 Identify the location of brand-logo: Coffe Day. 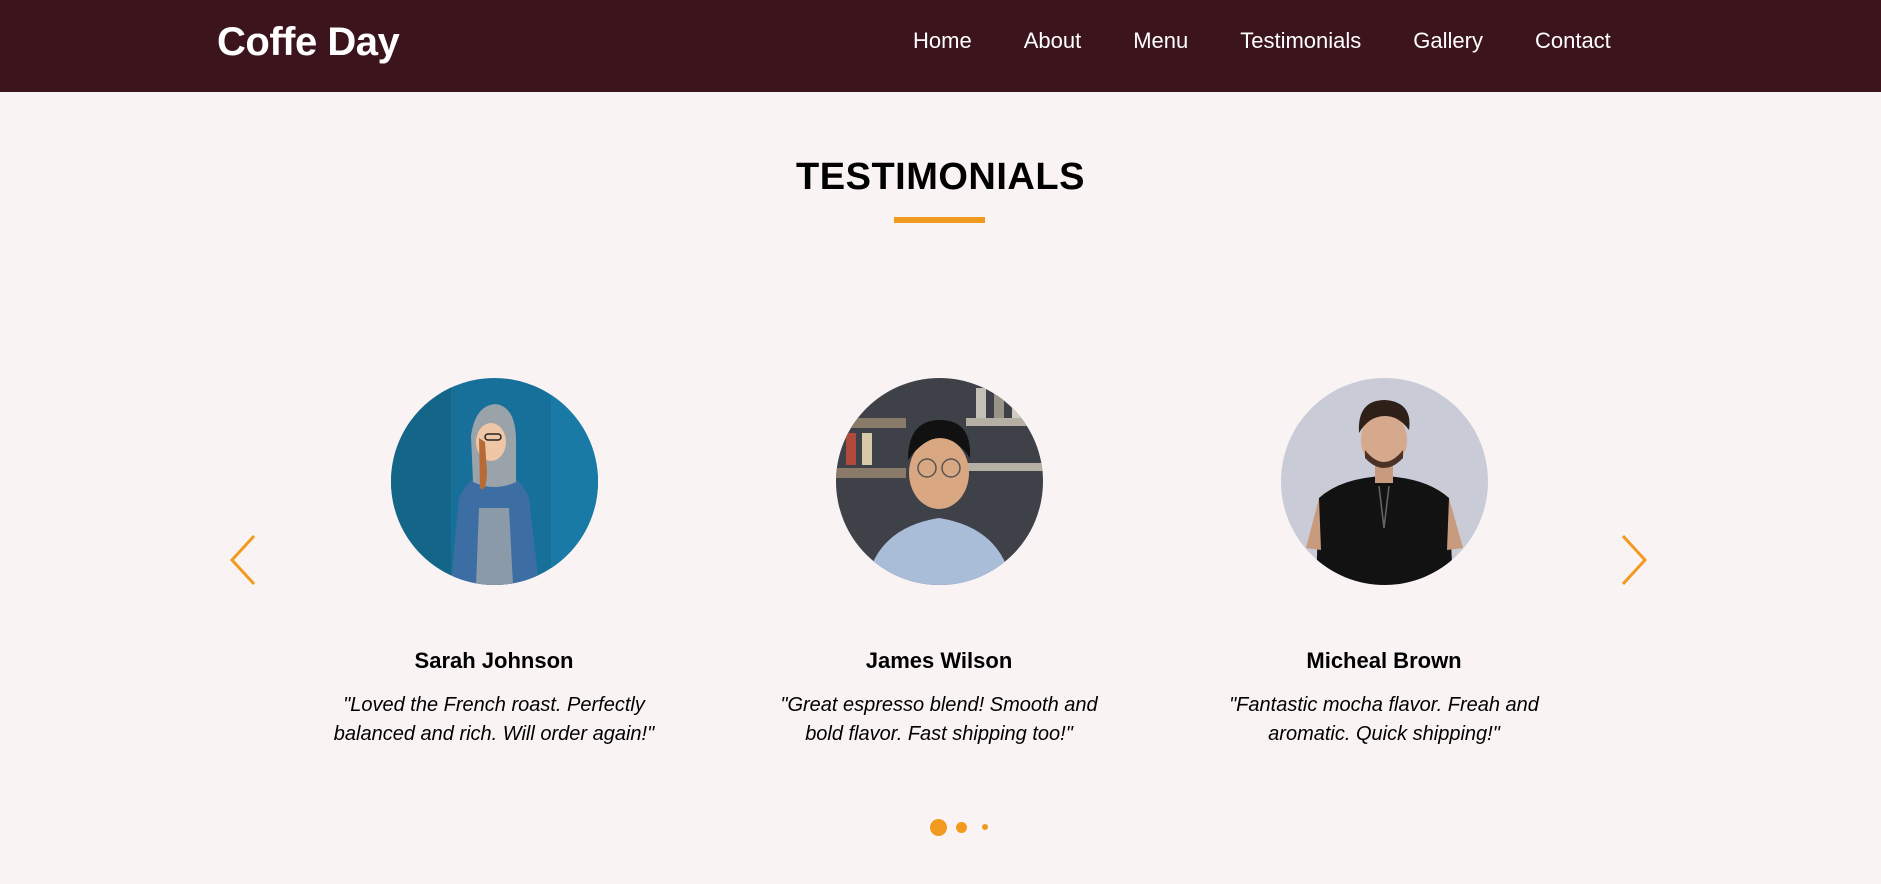
(308, 42).